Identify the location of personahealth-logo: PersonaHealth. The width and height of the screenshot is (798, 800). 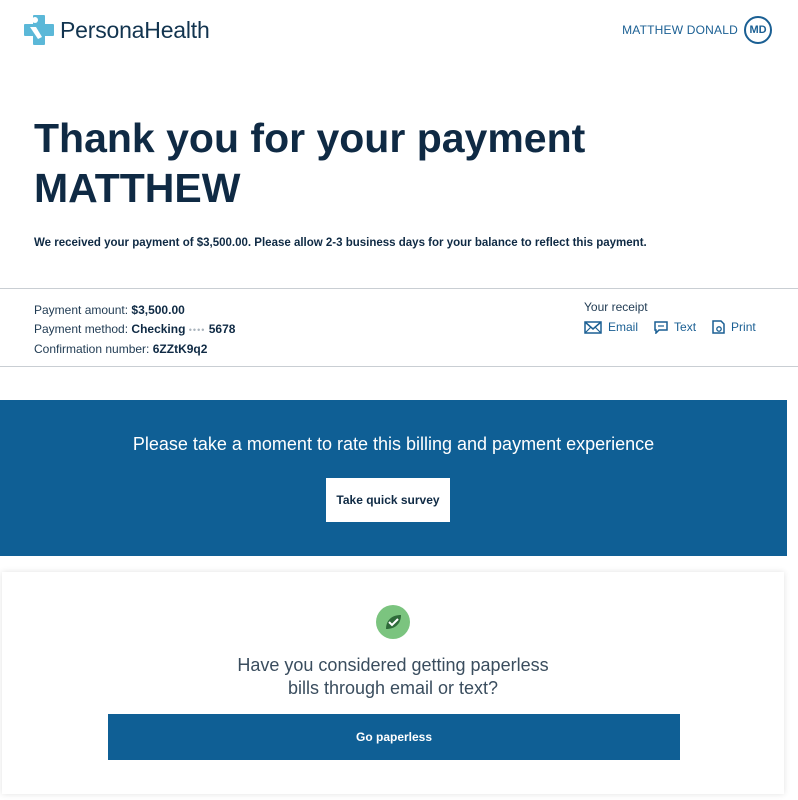
(116, 30).